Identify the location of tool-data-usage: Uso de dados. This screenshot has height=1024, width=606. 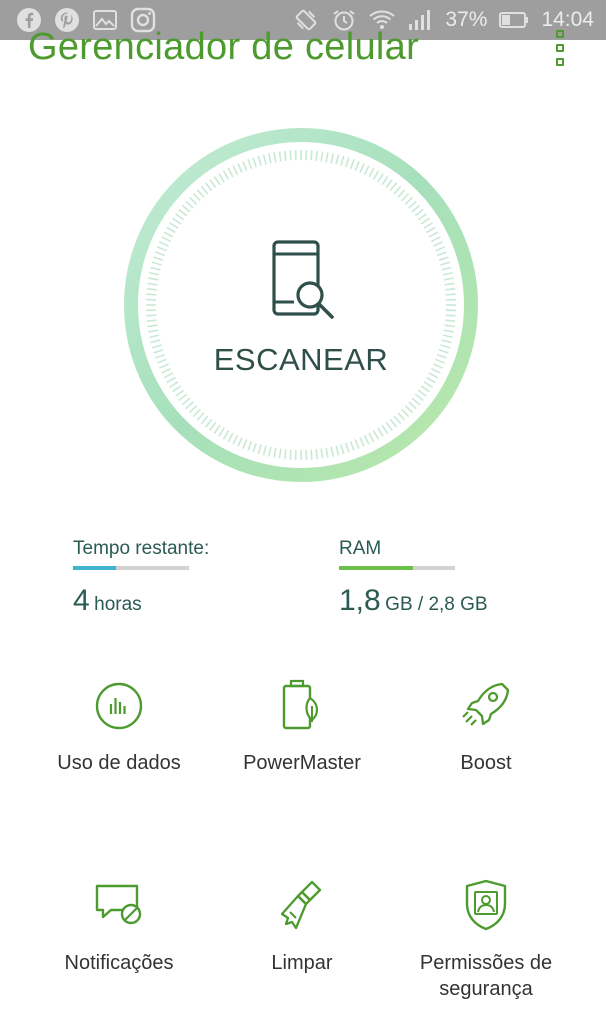
(119, 726).